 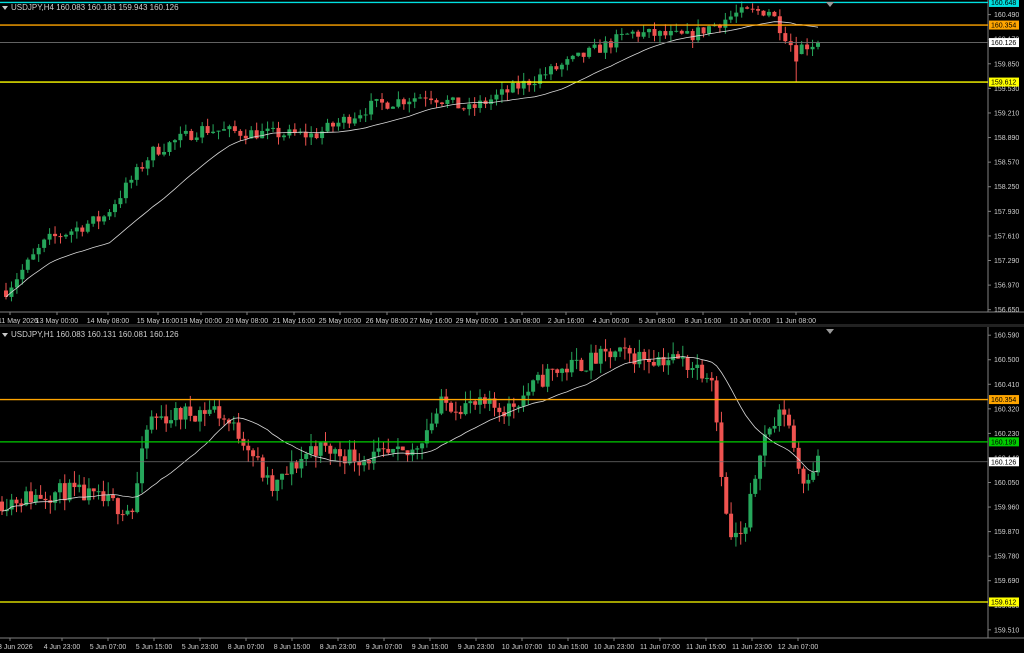 I want to click on price-scale-label: 157.930, so click(x=1006, y=212).